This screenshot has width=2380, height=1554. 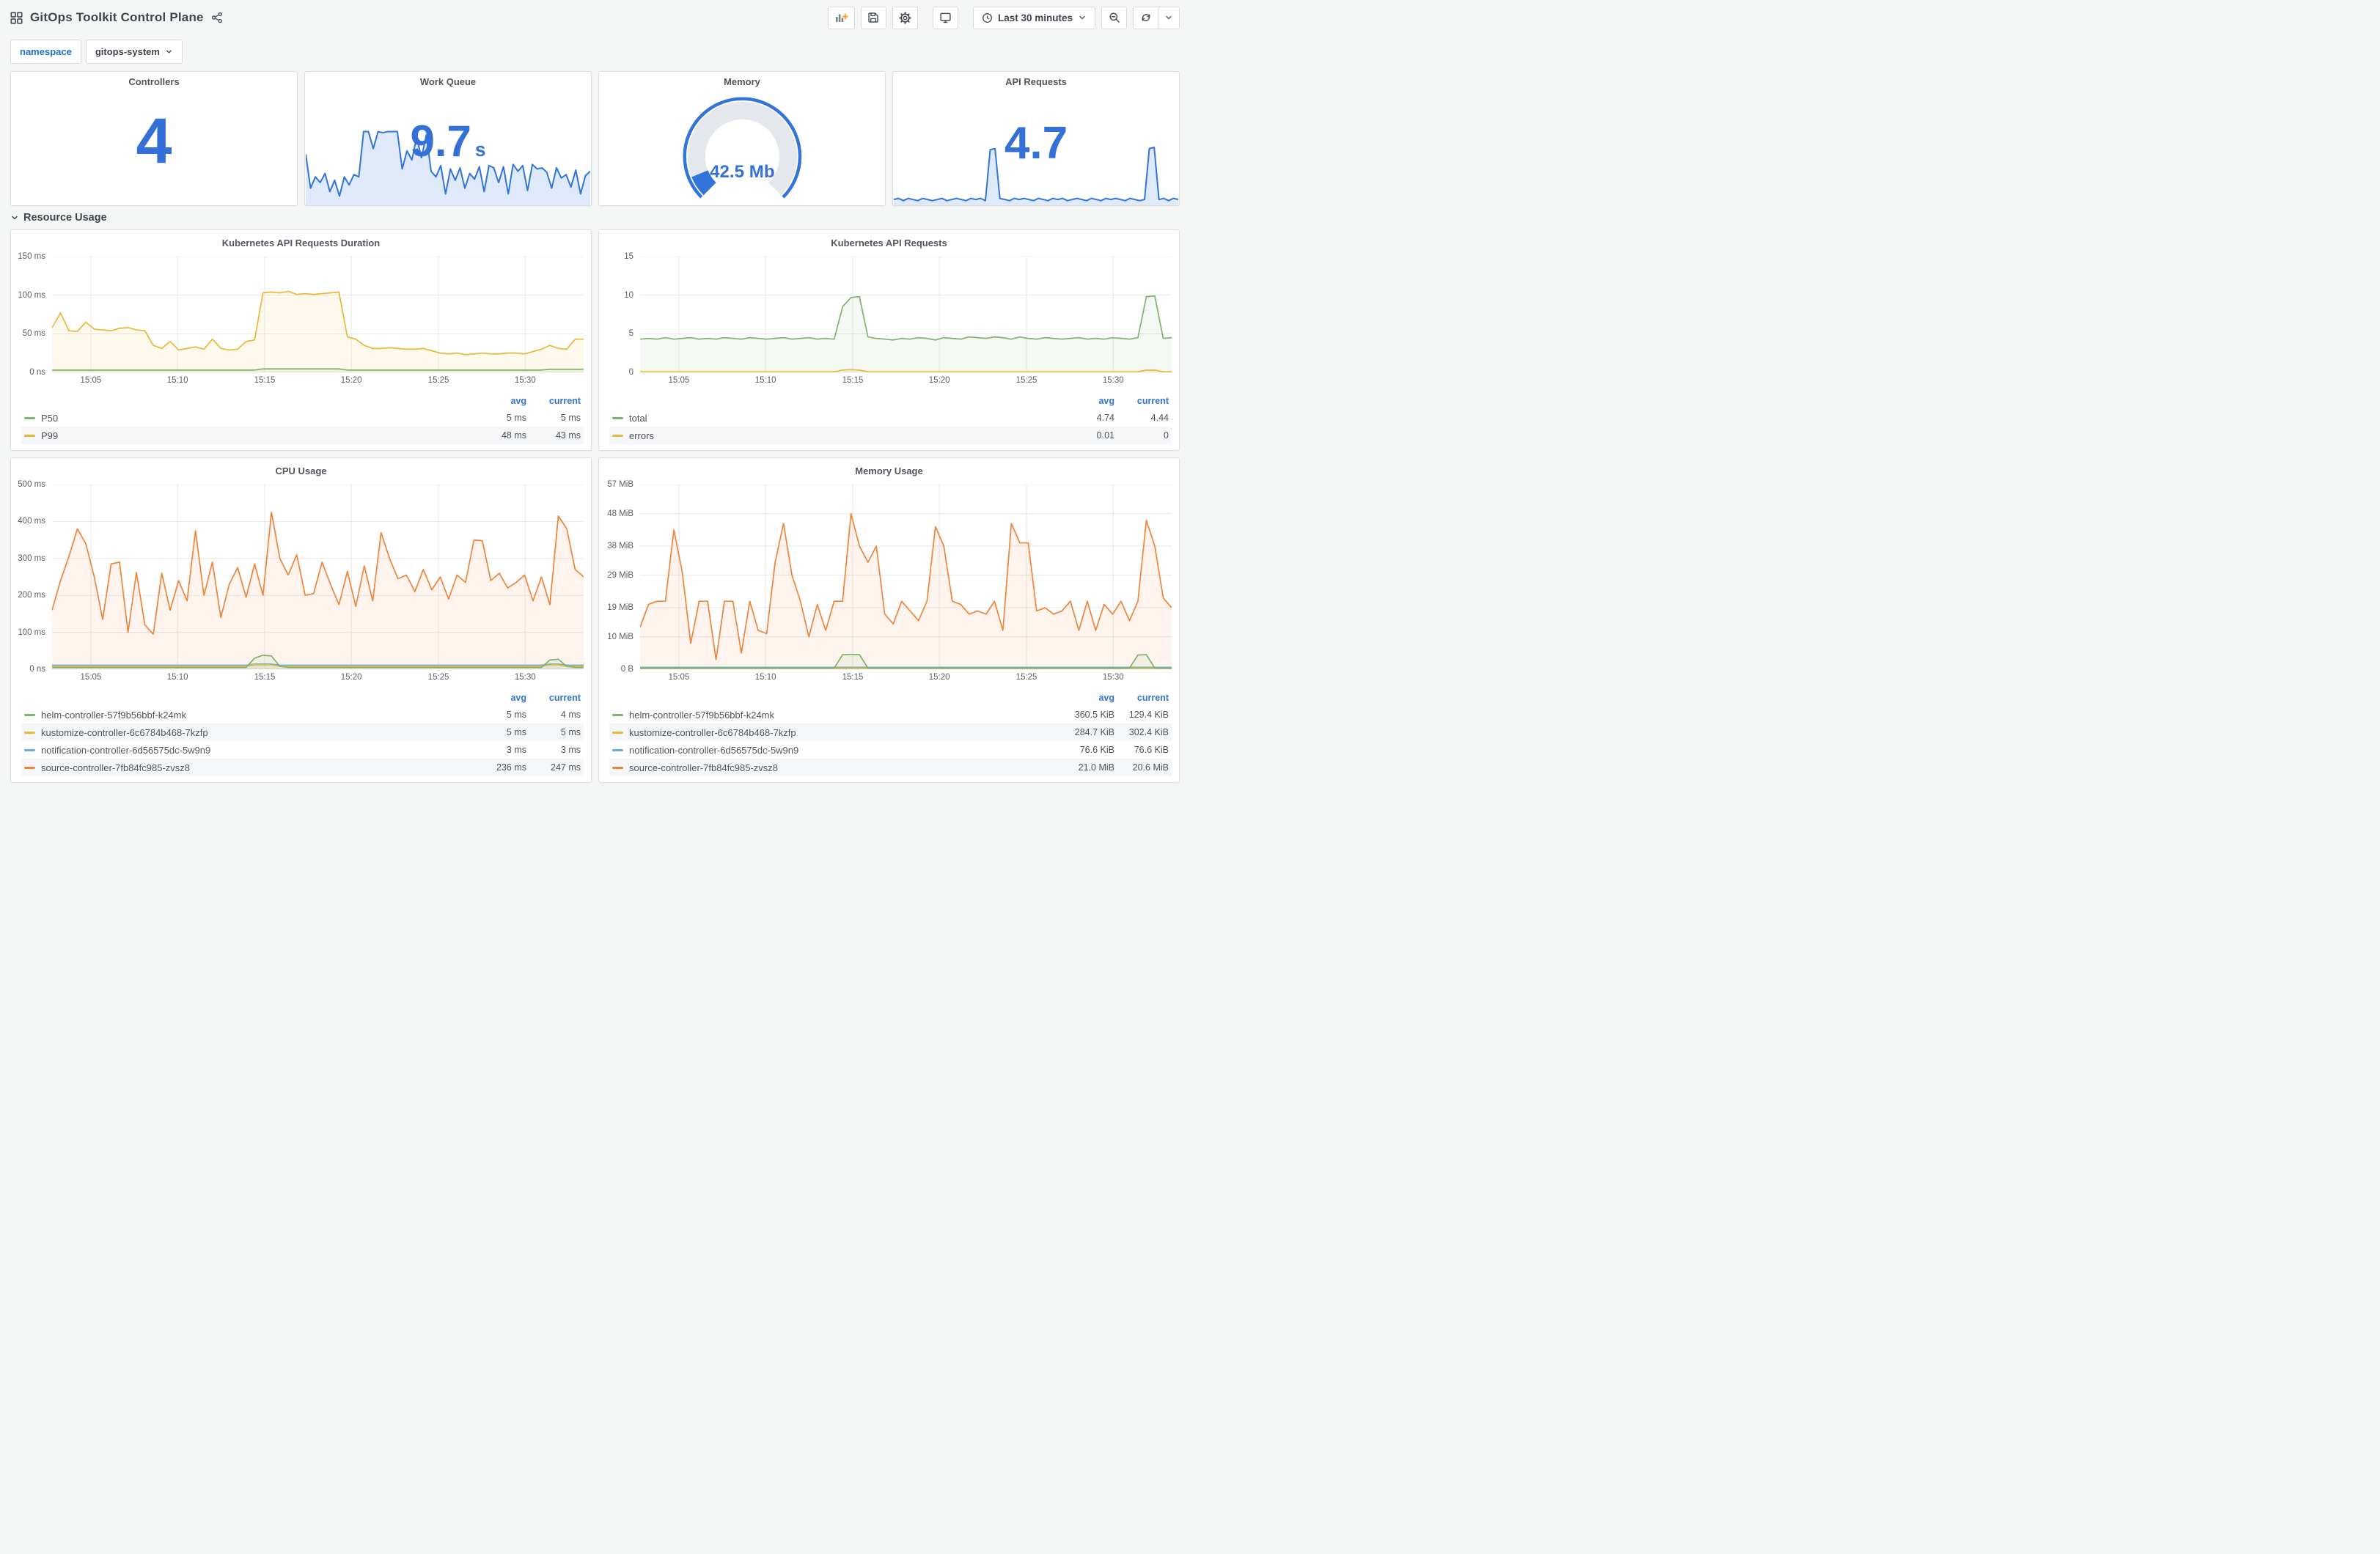 I want to click on legend-avg-value: 3 ms, so click(x=516, y=750).